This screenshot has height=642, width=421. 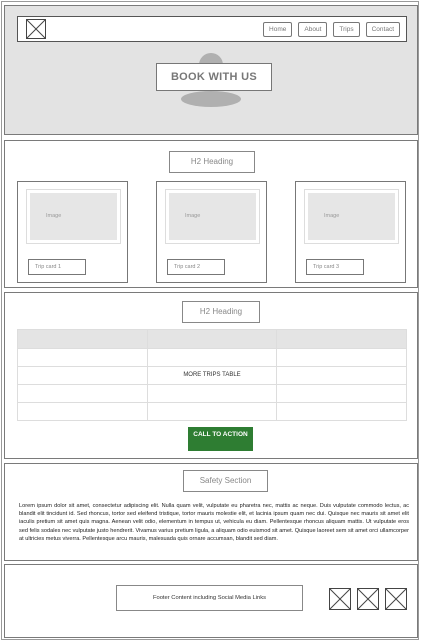 I want to click on nav-link-trips: Trips, so click(x=346, y=29).